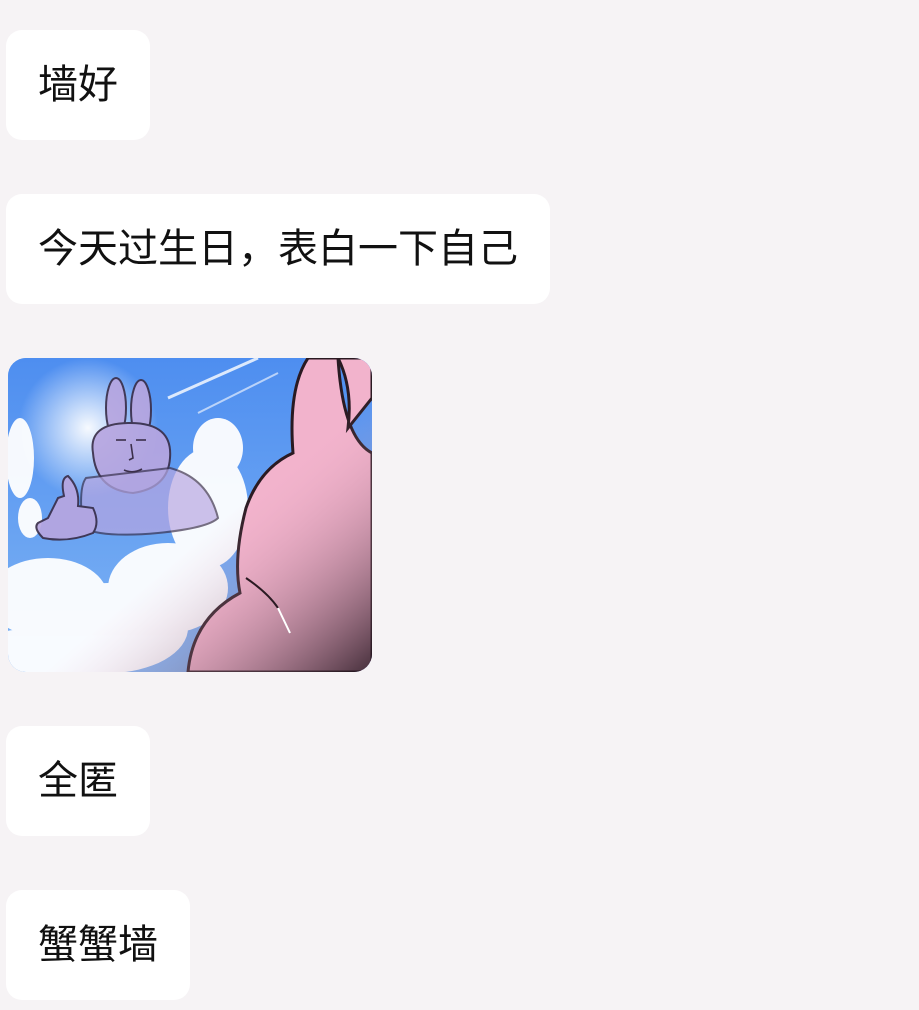 This screenshot has height=1010, width=919. I want to click on message-text: 蟹蟹墙, so click(98, 945).